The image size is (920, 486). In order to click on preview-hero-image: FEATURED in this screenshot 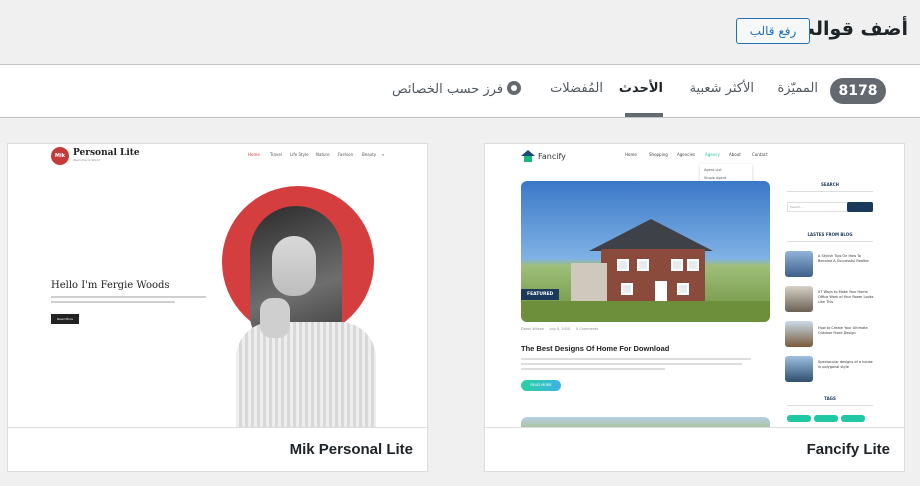, I will do `click(645, 251)`.